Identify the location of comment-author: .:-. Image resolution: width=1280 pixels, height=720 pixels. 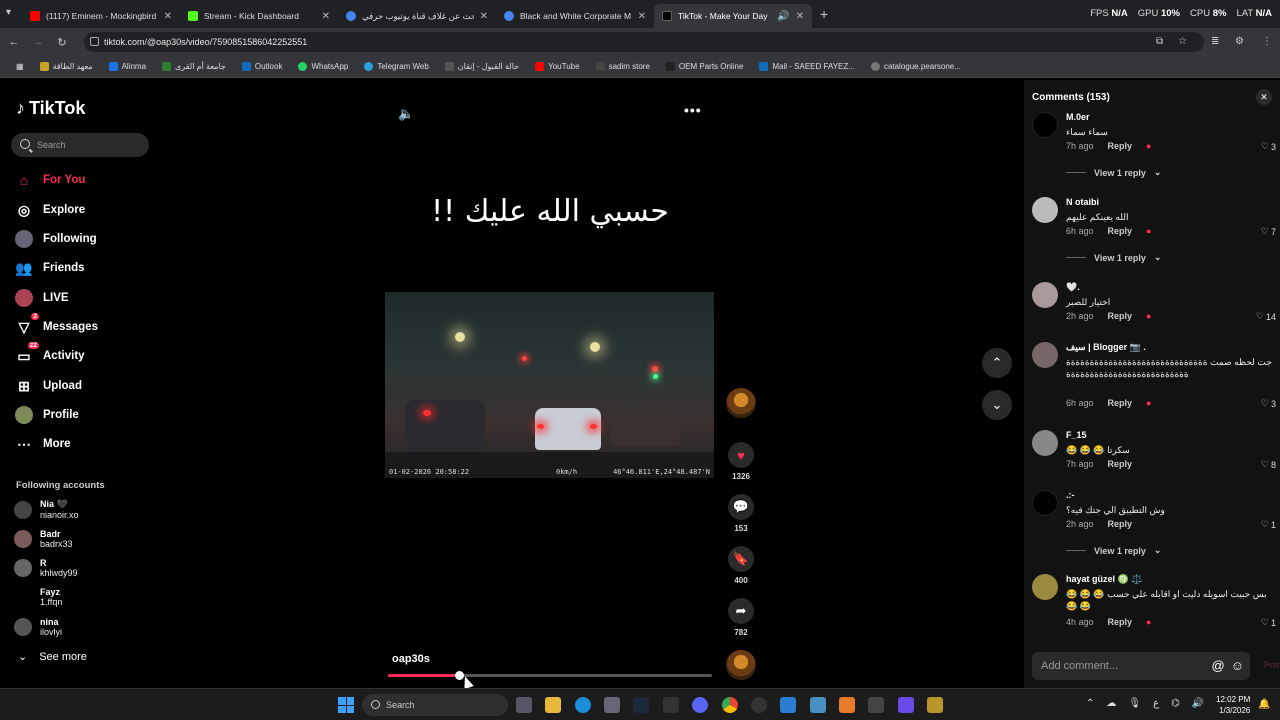
(1070, 495).